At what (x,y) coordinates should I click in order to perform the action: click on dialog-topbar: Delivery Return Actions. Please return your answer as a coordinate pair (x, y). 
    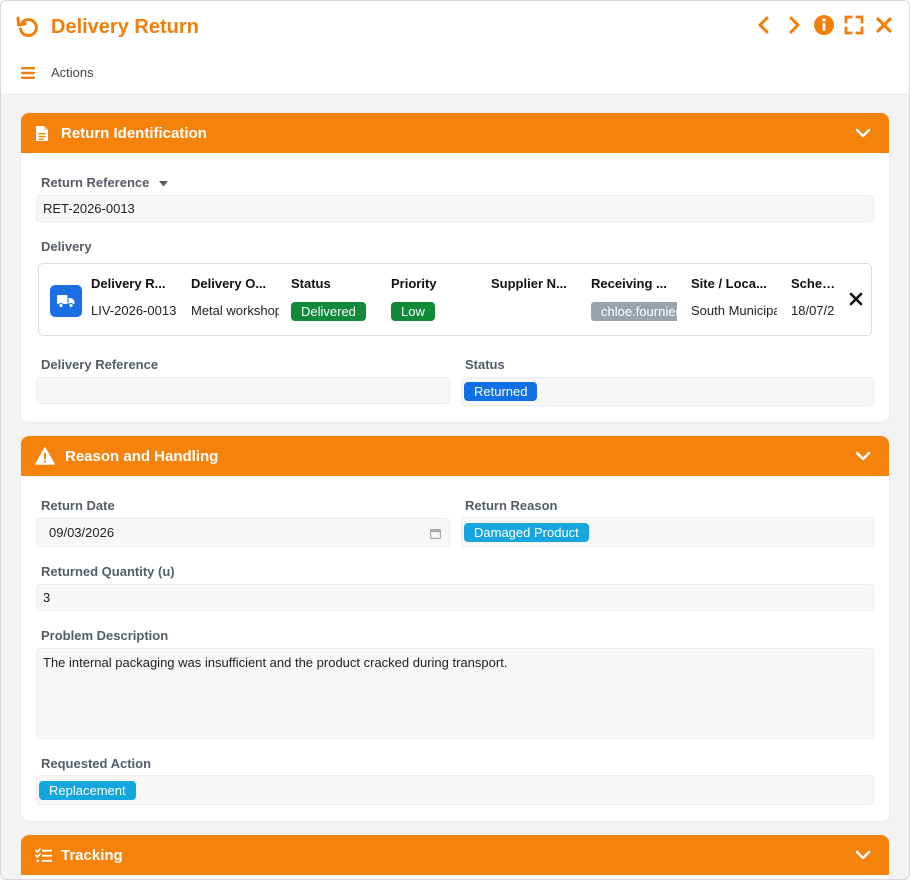
    Looking at the image, I should click on (455, 47).